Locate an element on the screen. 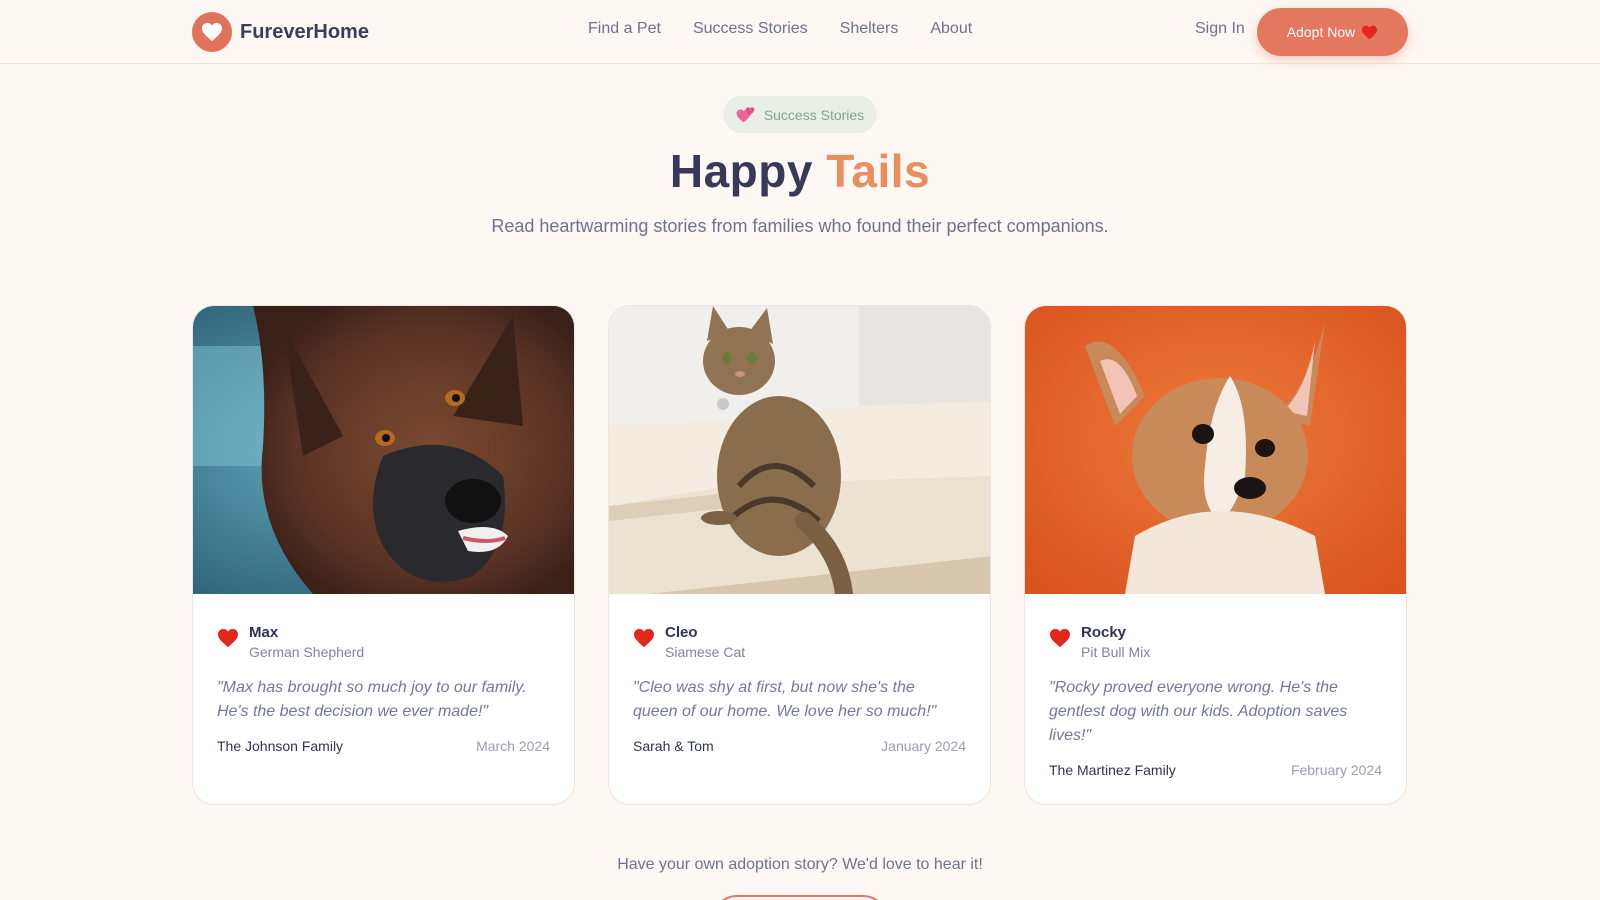 The height and width of the screenshot is (900, 1600). pet-info: Rocky Pit Bull Mix is located at coordinates (1099, 642).